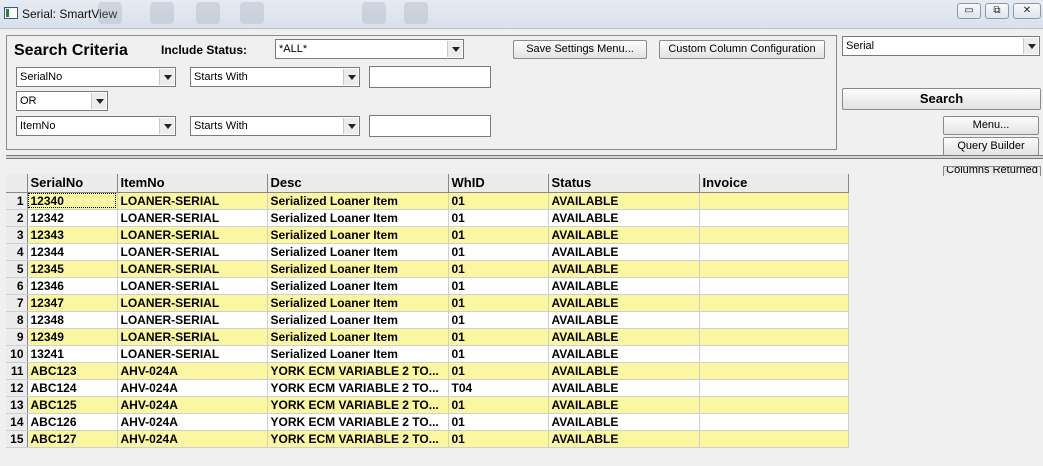 Image resolution: width=1043 pixels, height=466 pixels. What do you see at coordinates (72, 303) in the screenshot?
I see `cell-serialno: 12347` at bounding box center [72, 303].